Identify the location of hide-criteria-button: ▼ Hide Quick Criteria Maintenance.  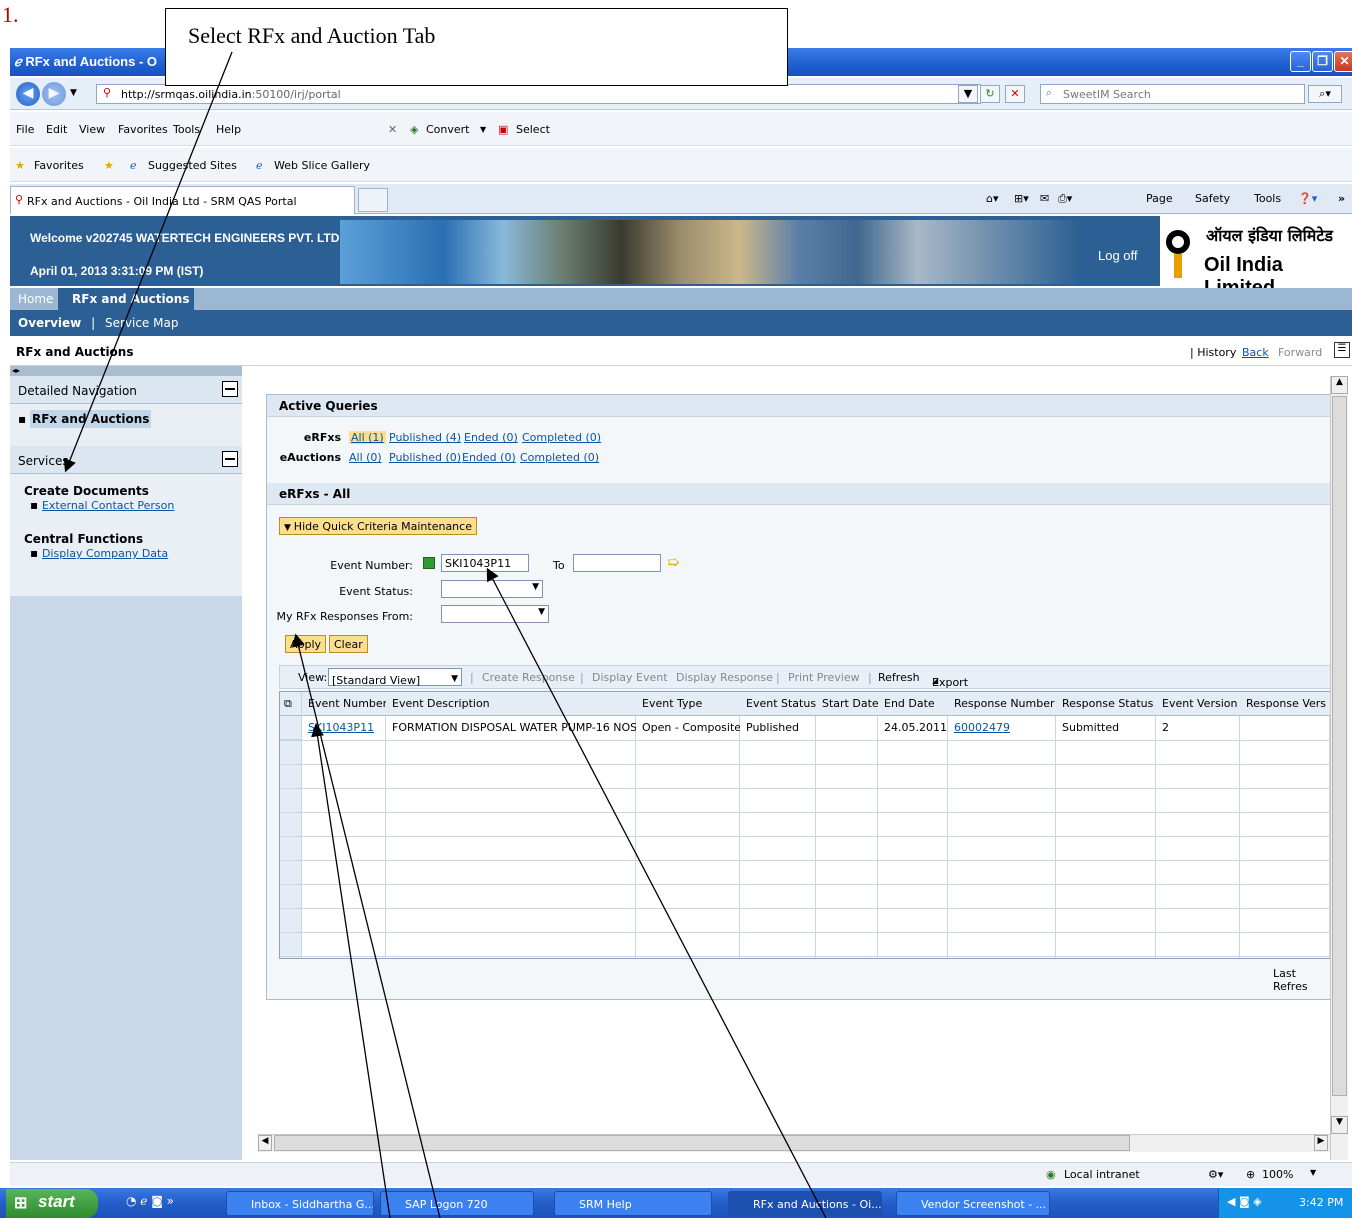
(378, 526).